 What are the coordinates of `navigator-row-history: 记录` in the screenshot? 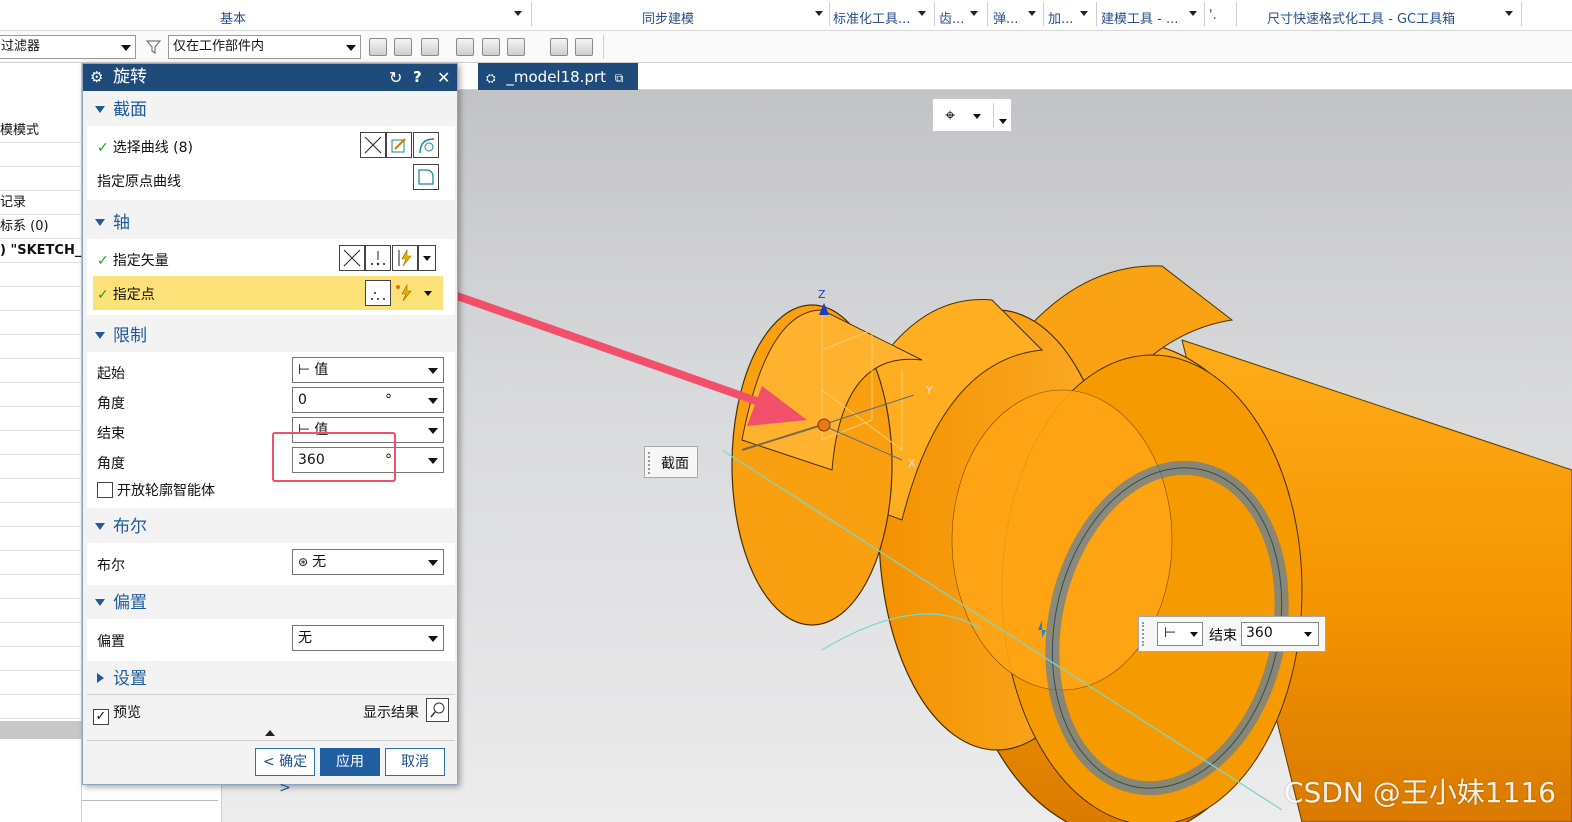 It's located at (41, 203).